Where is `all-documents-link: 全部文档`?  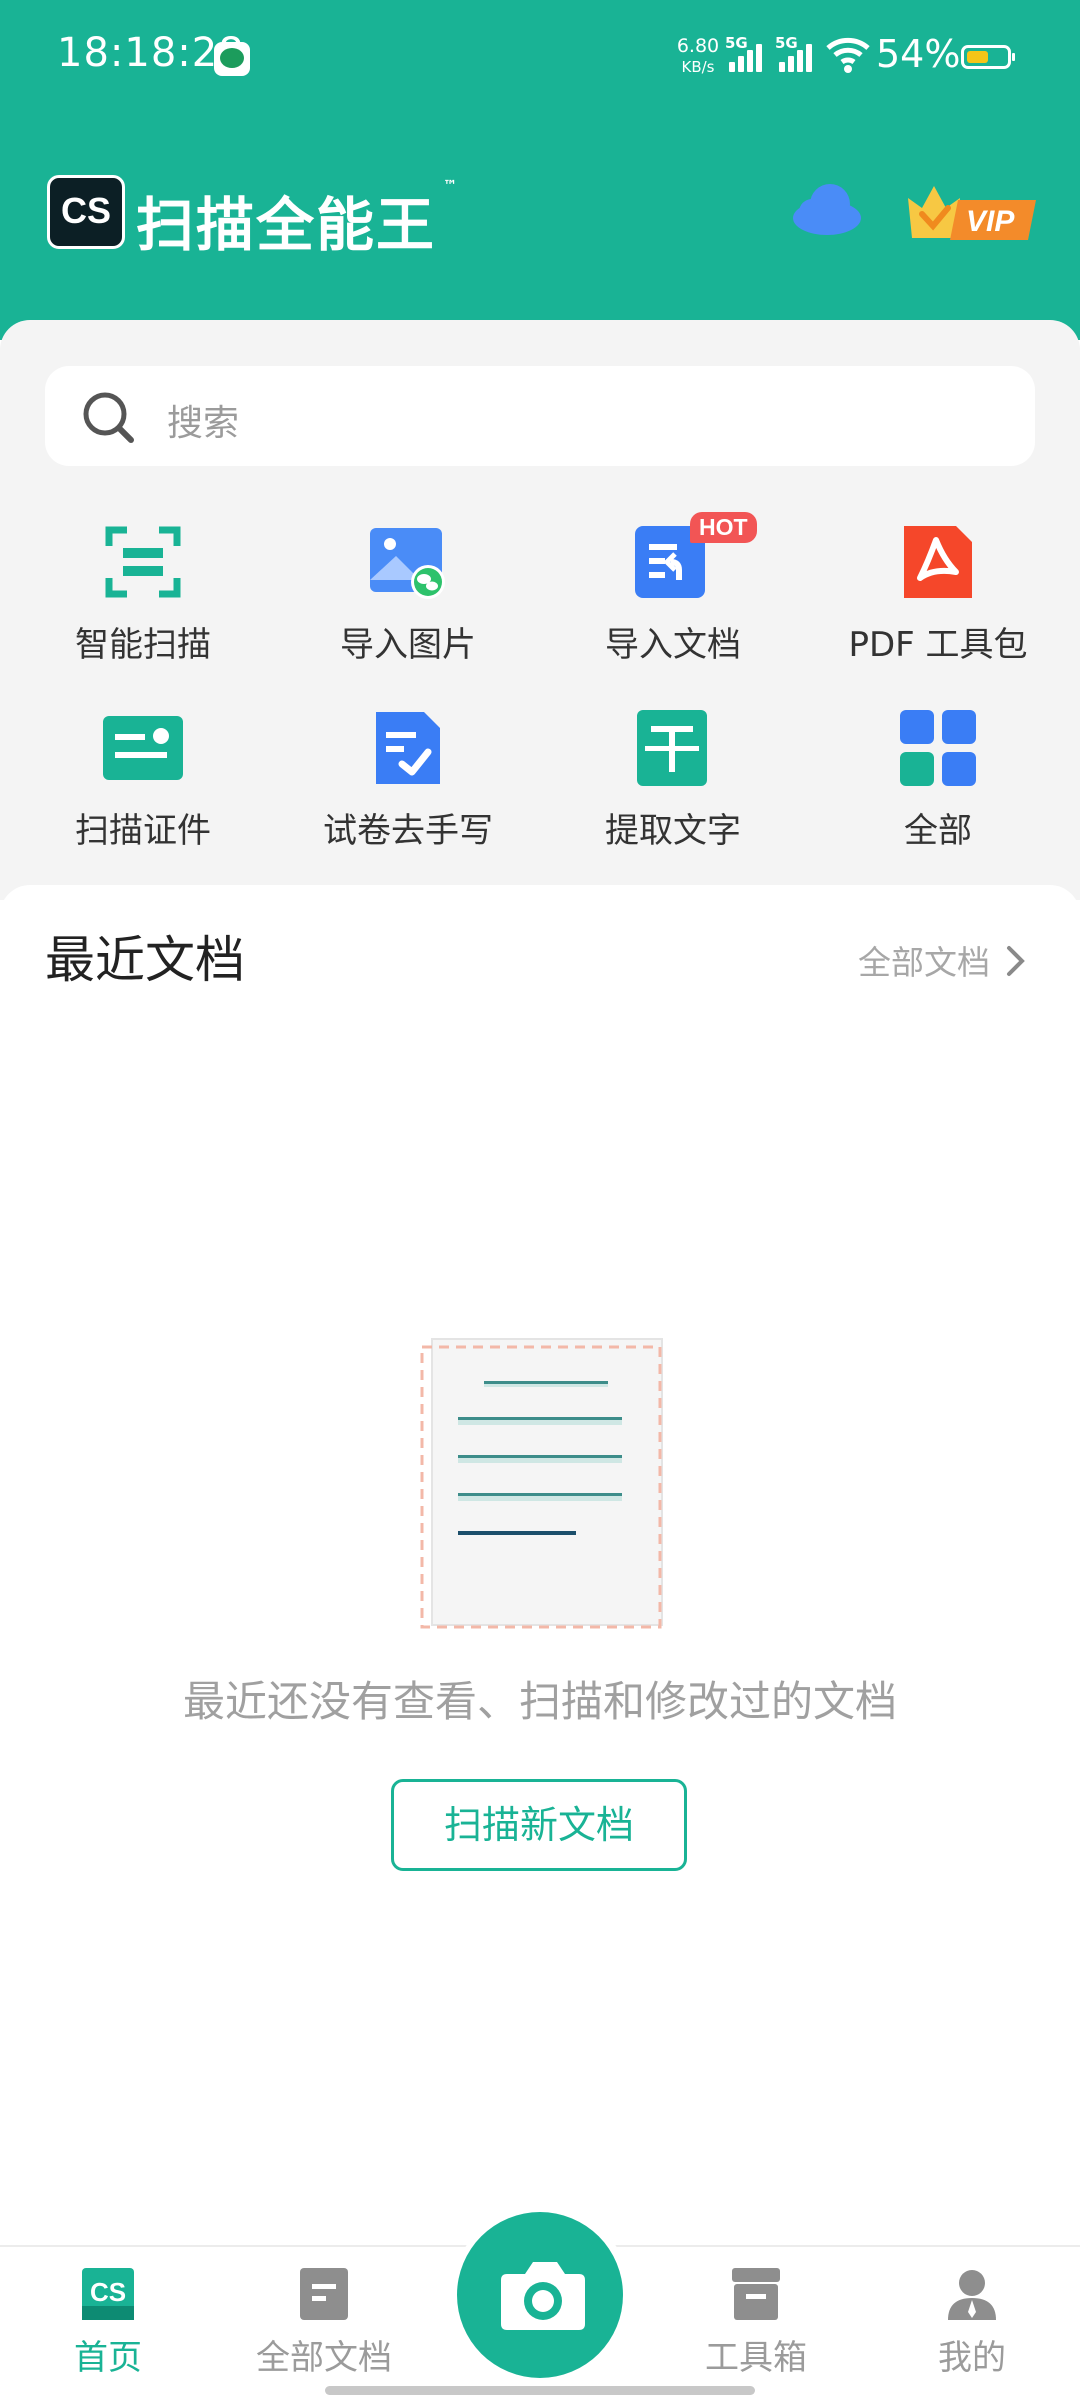 all-documents-link: 全部文档 is located at coordinates (924, 960).